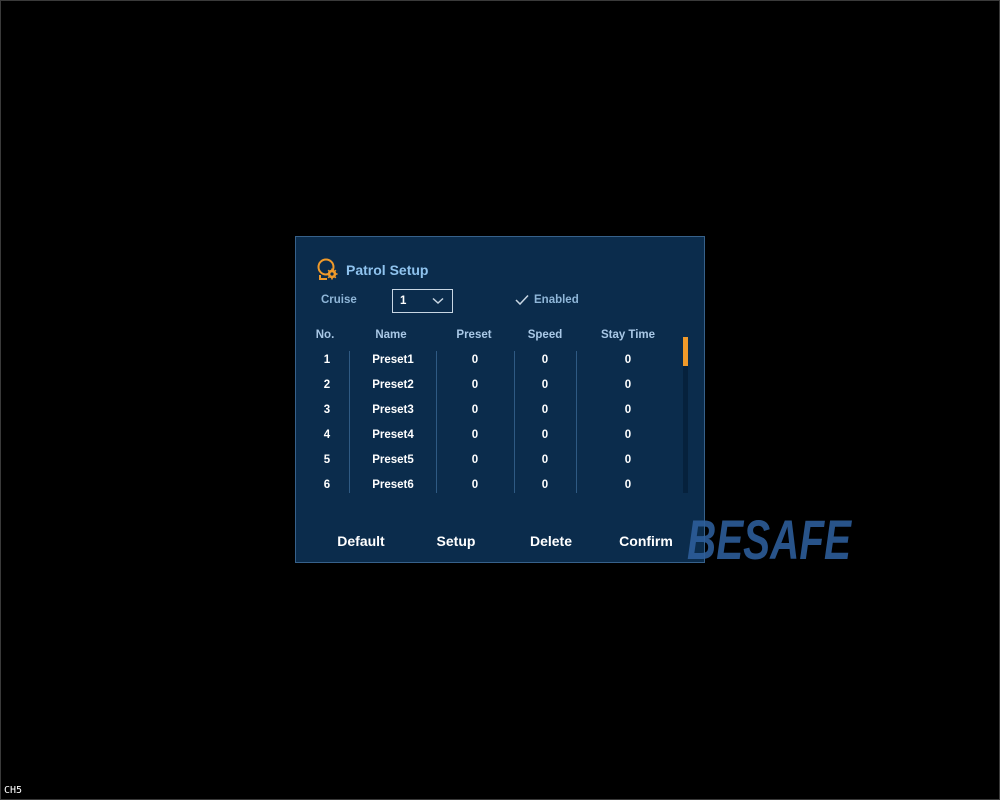  What do you see at coordinates (393, 435) in the screenshot?
I see `cell-name: Preset4` at bounding box center [393, 435].